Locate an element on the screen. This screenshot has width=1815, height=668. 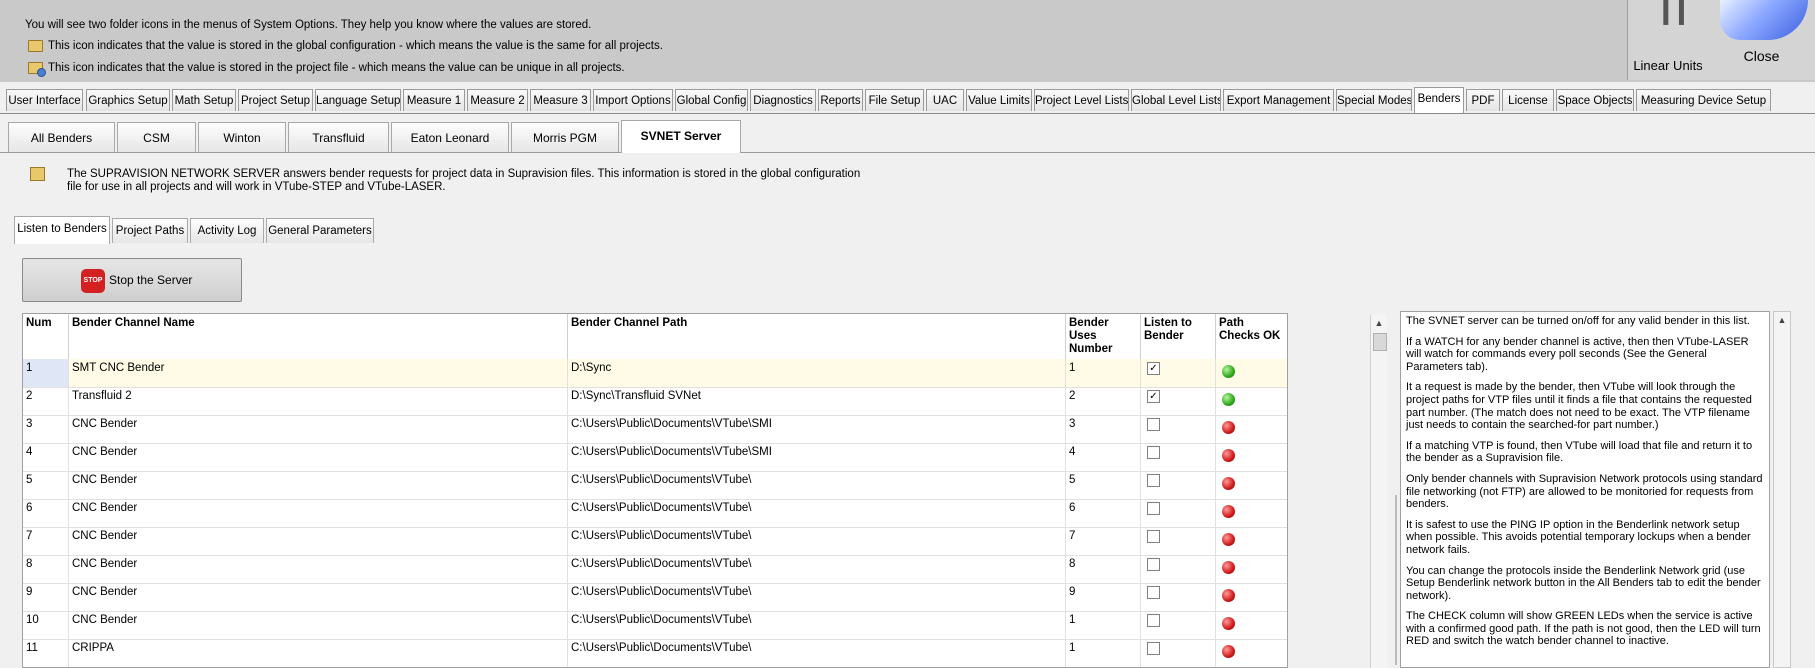
tab-diagnostics: Diagnostics is located at coordinates (783, 100).